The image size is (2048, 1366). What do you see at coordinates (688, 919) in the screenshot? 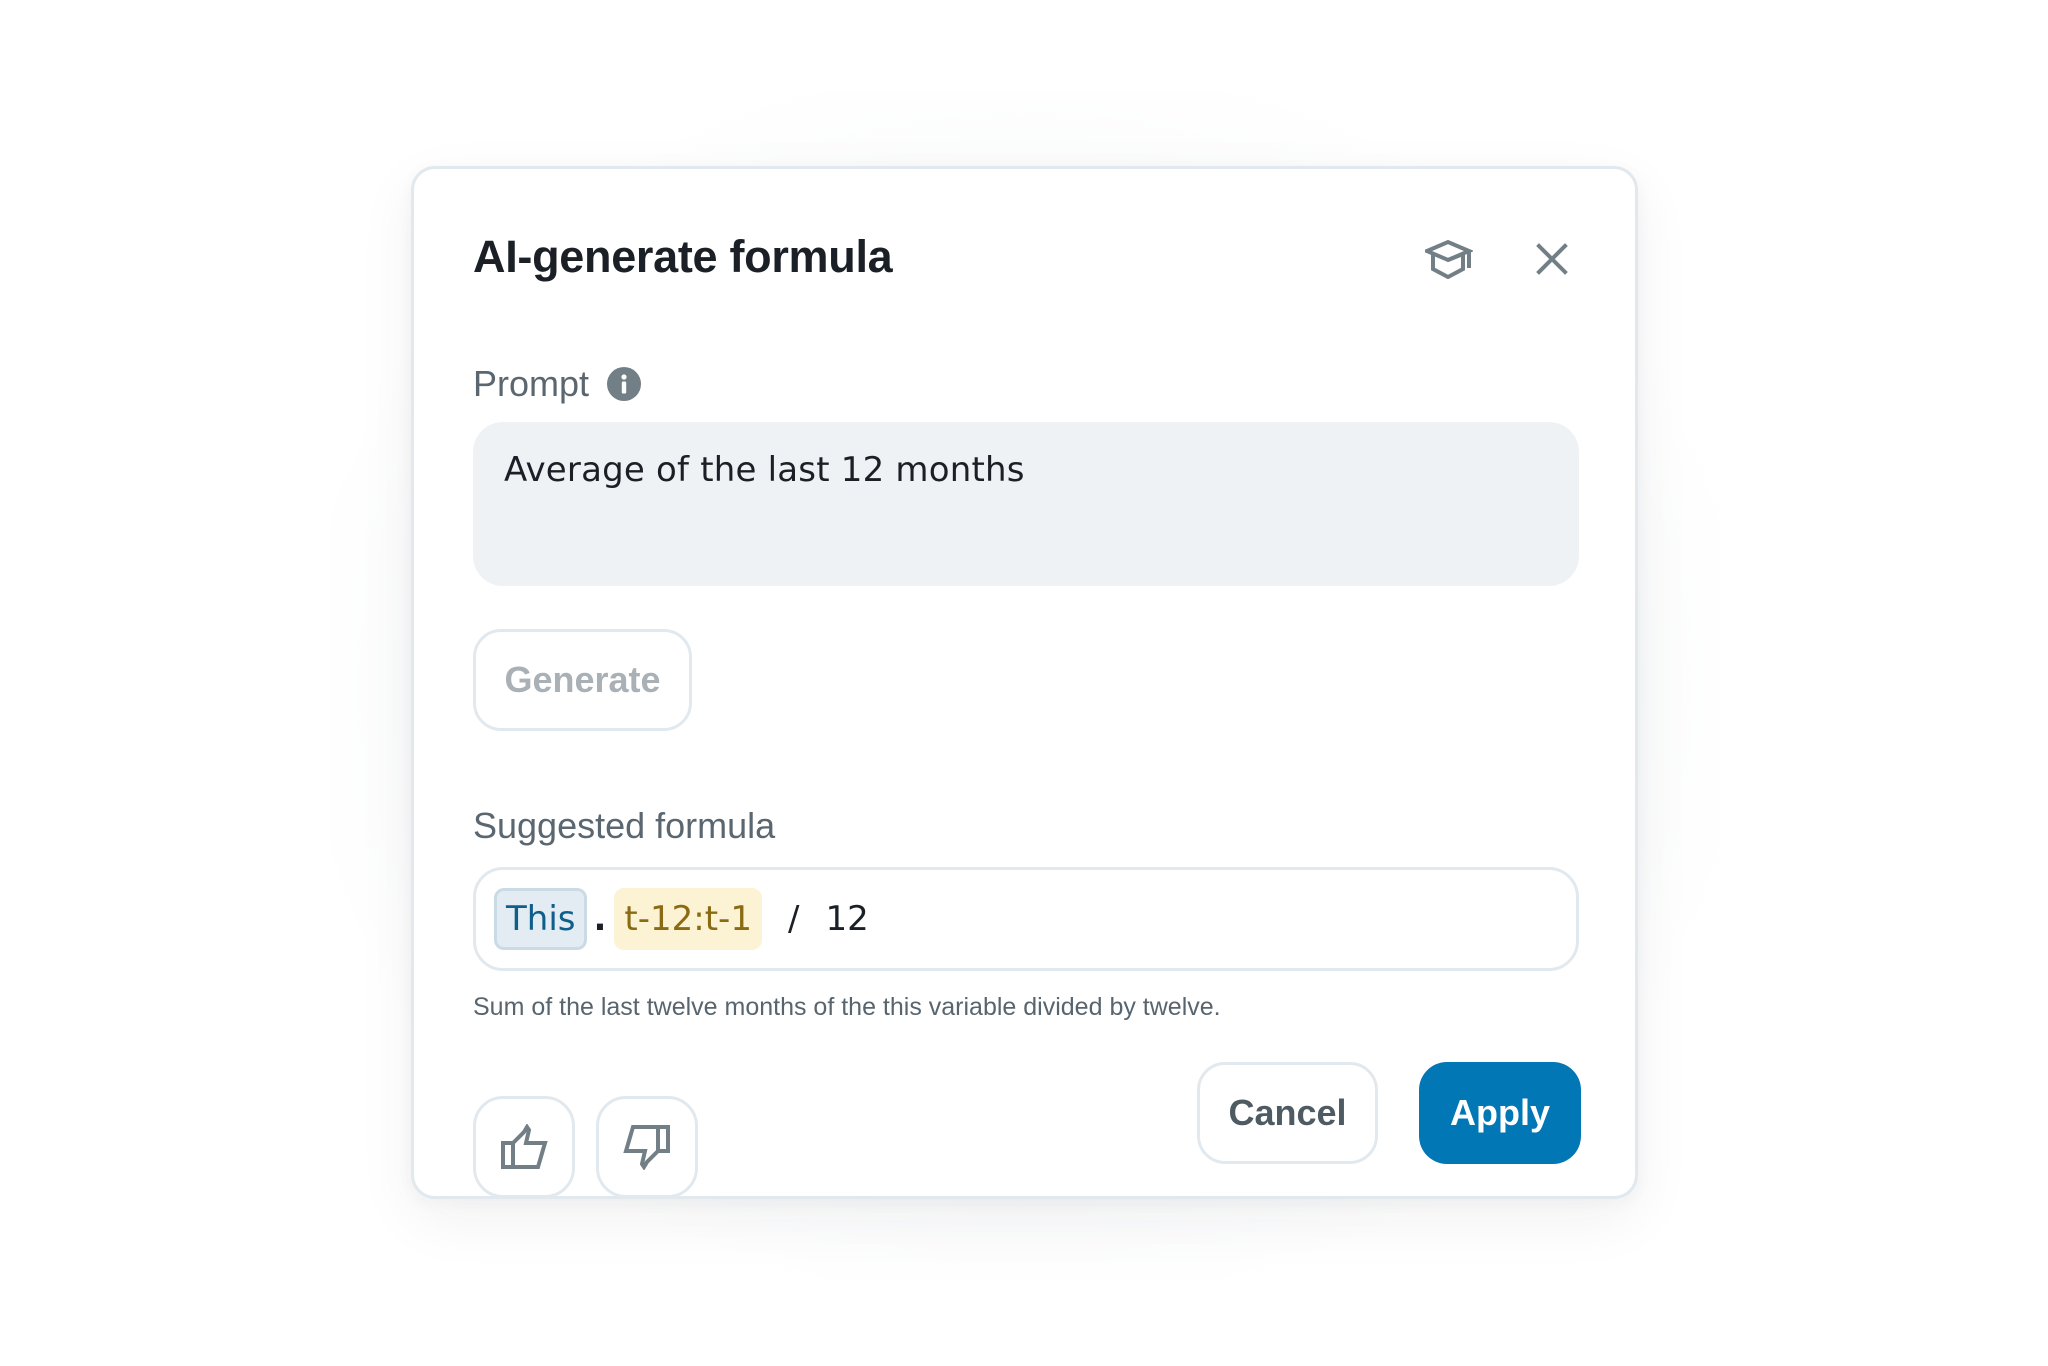
I see `formula-token-range: t-12:t-1` at bounding box center [688, 919].